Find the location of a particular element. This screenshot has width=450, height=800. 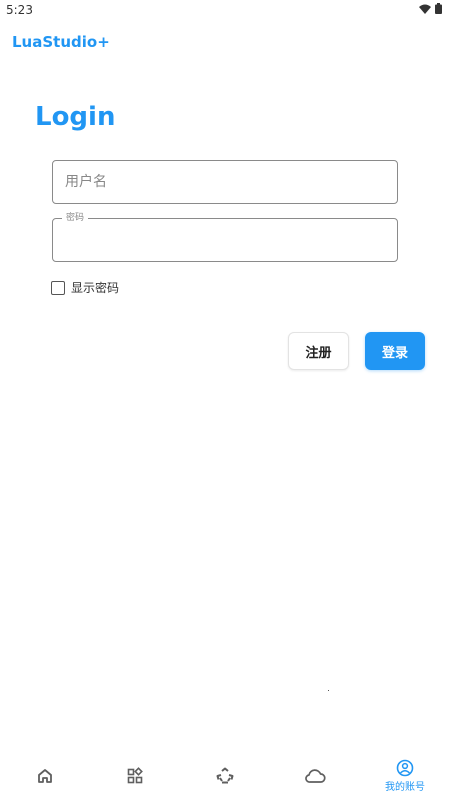

account-icon is located at coordinates (405, 768).